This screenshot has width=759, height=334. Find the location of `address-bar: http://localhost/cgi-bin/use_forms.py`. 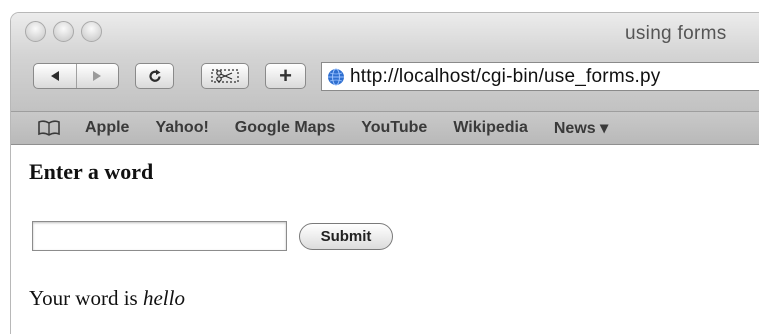

address-bar: http://localhost/cgi-bin/use_forms.py is located at coordinates (540, 76).